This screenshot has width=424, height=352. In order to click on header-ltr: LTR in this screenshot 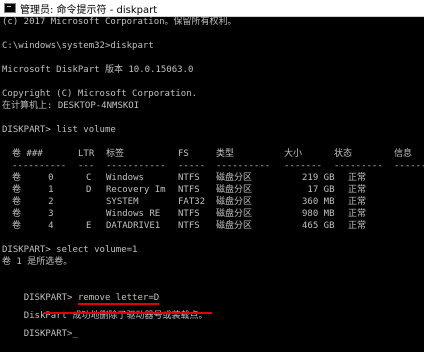, I will do `click(86, 154)`.